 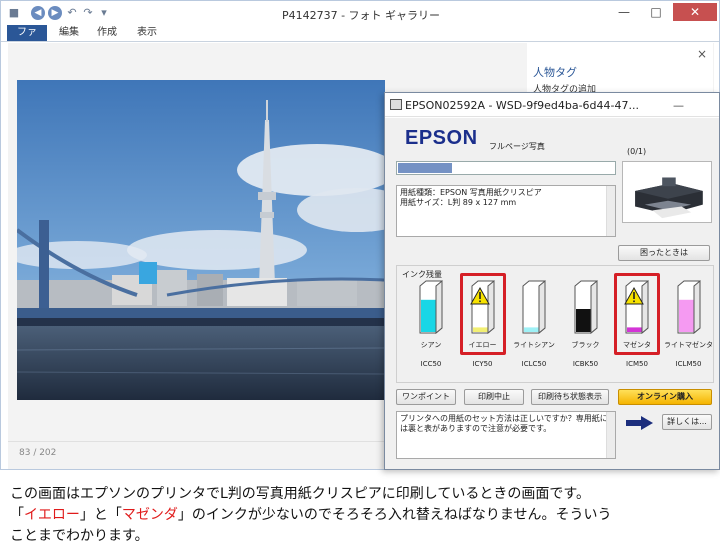 I want to click on ink-level-label: インク残量, so click(x=422, y=274).